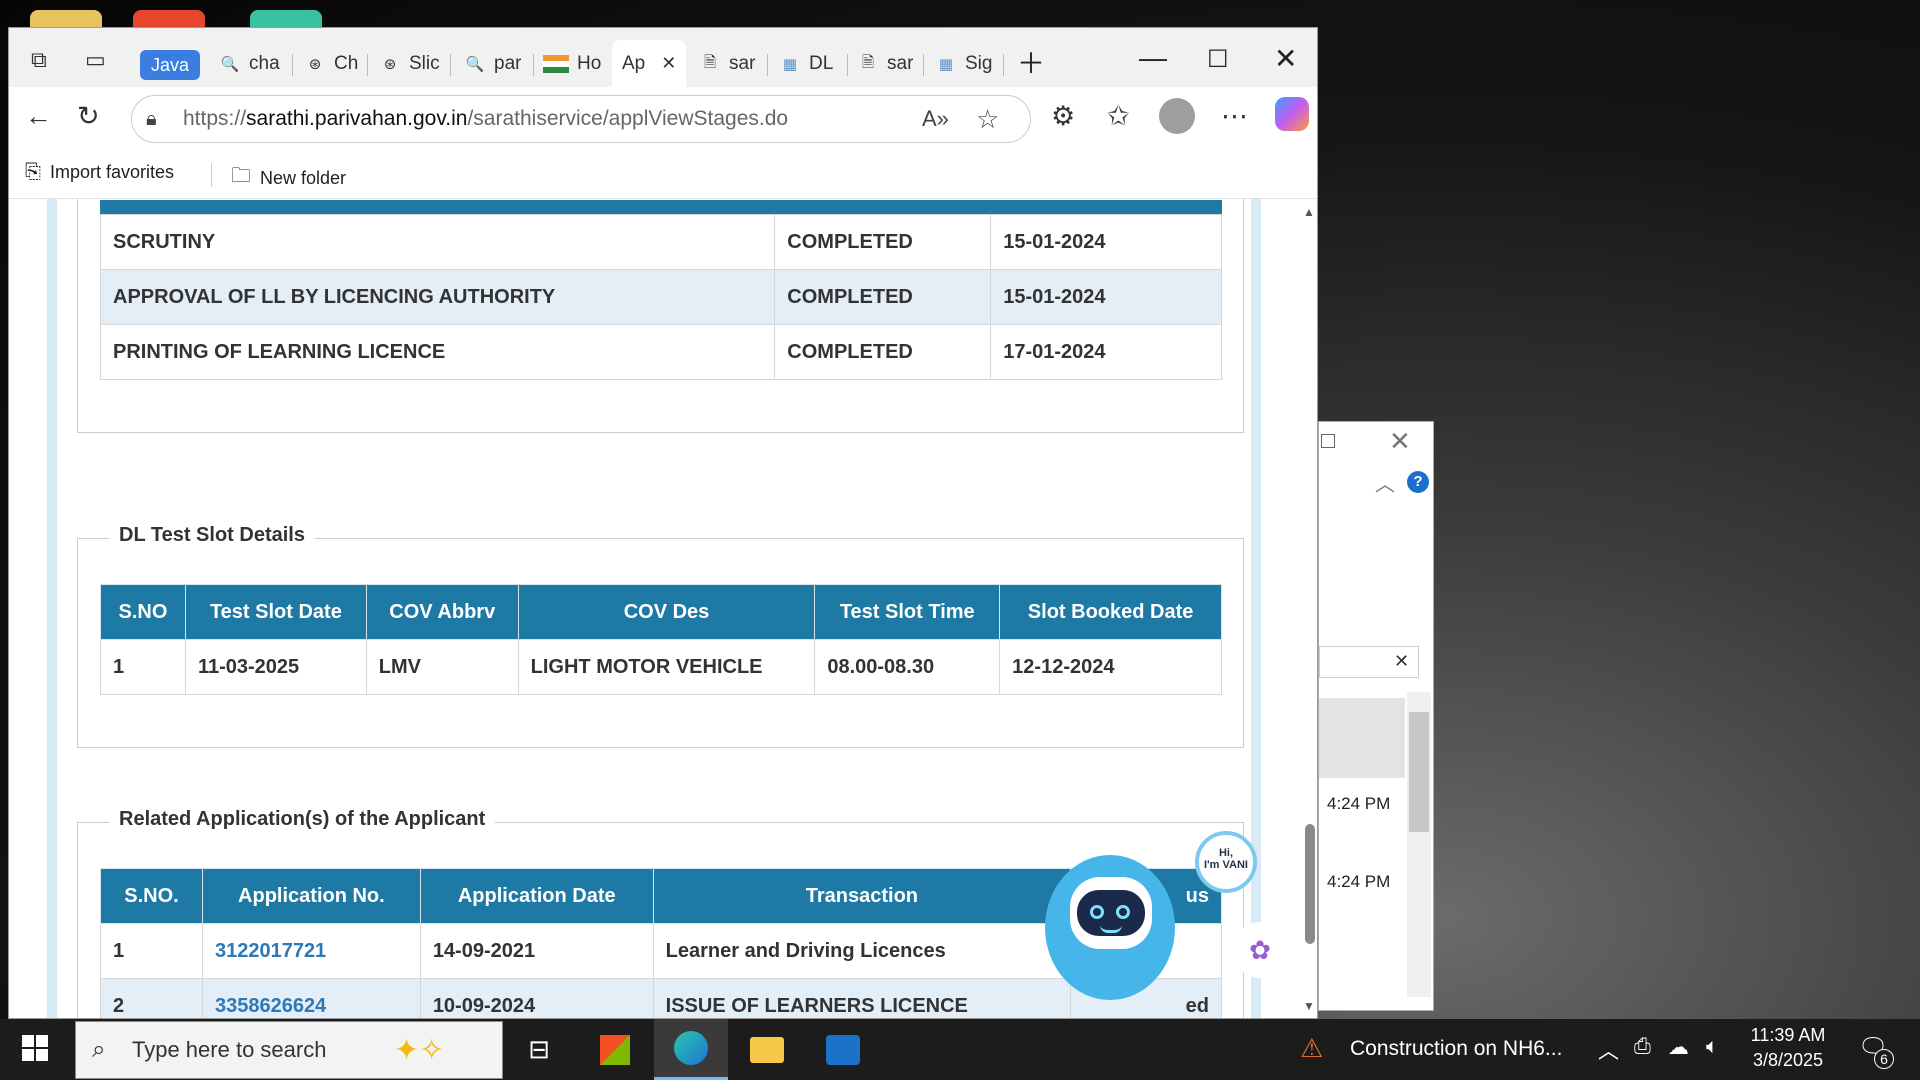 Image resolution: width=1920 pixels, height=1080 pixels. What do you see at coordinates (1118, 116) in the screenshot?
I see `favorites-icon: ✩` at bounding box center [1118, 116].